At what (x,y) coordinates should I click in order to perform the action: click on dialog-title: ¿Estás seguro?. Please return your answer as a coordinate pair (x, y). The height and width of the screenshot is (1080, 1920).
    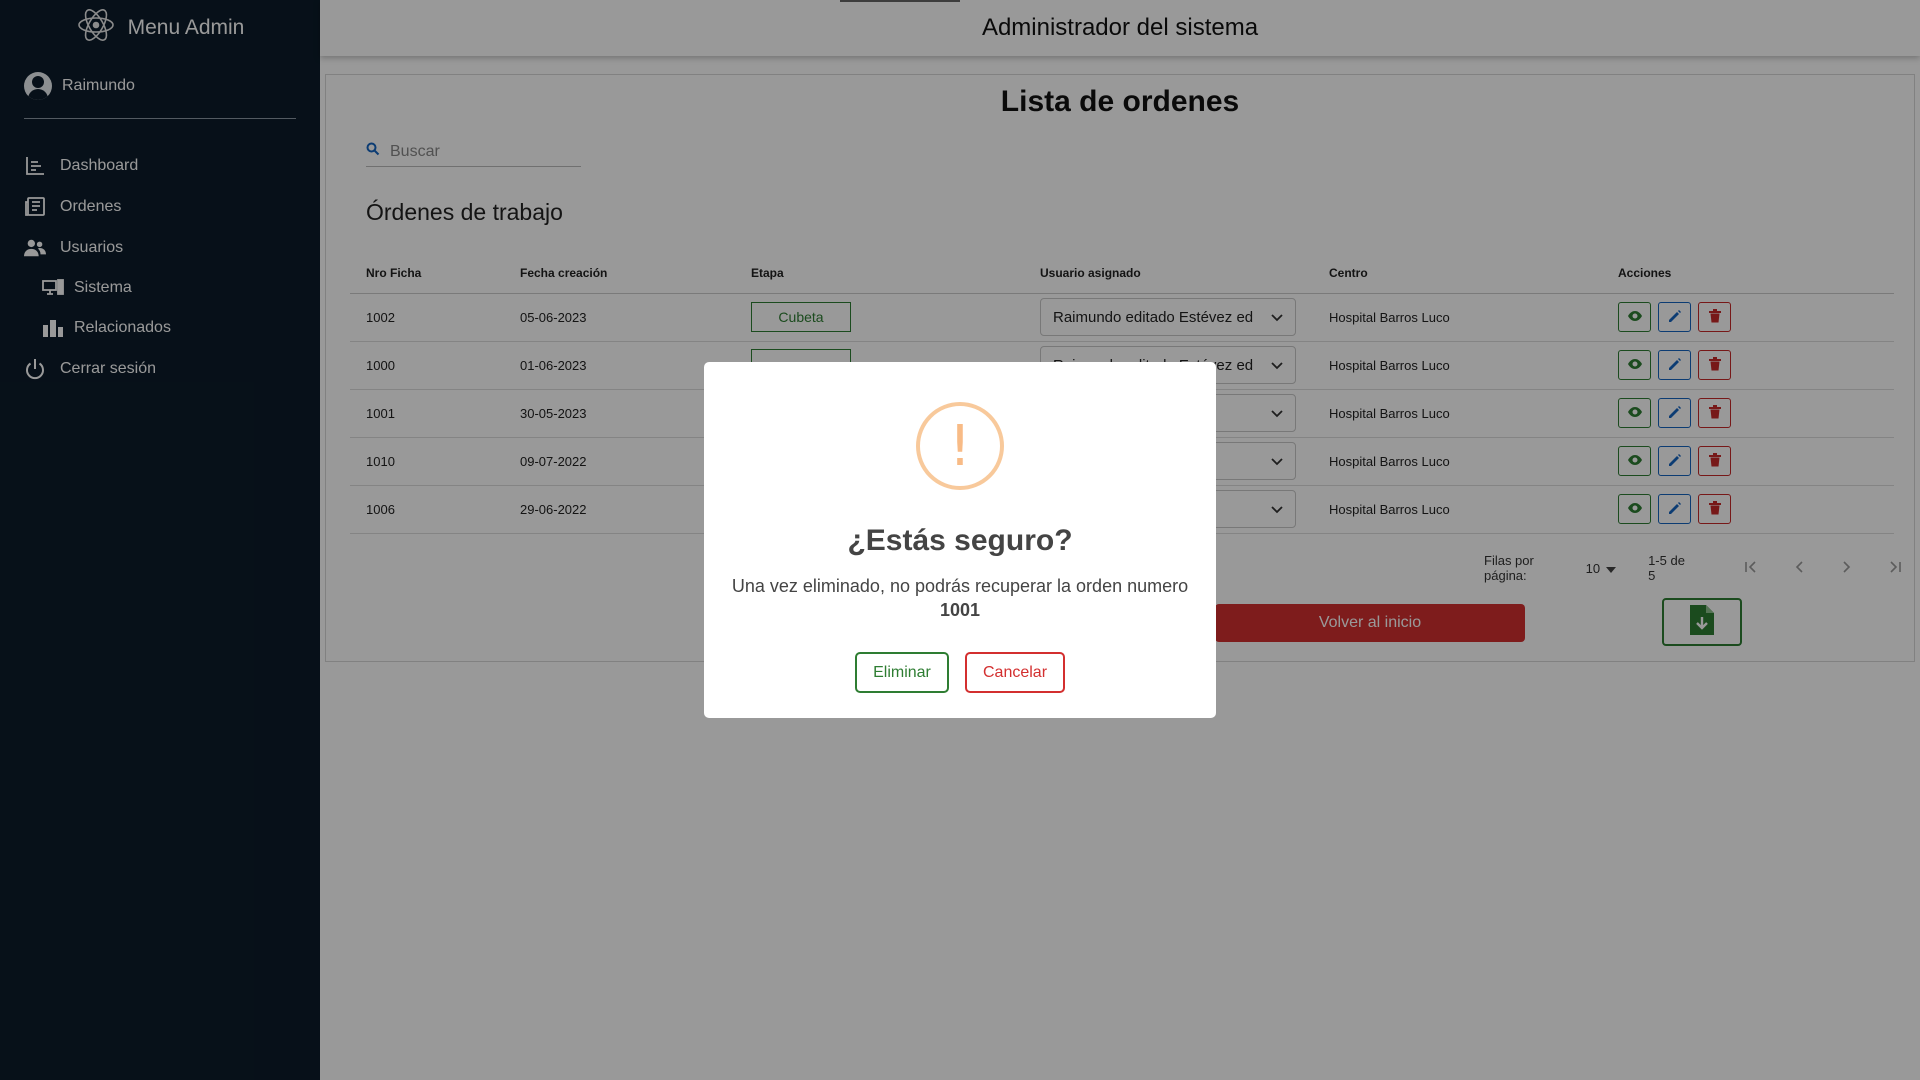
    Looking at the image, I should click on (960, 540).